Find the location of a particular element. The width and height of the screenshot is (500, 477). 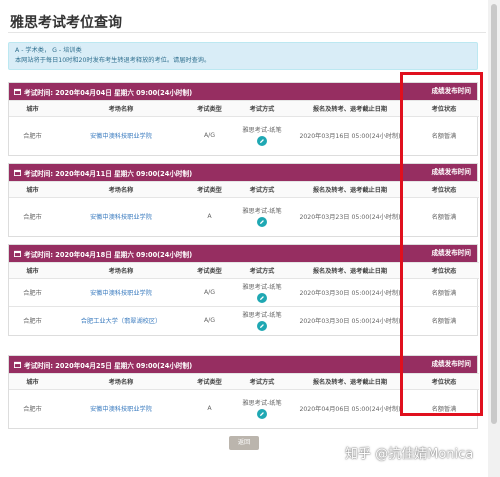

exam-date: 考试时间: 2020年04月18日 星期六 09:00(24小时制) is located at coordinates (108, 254).